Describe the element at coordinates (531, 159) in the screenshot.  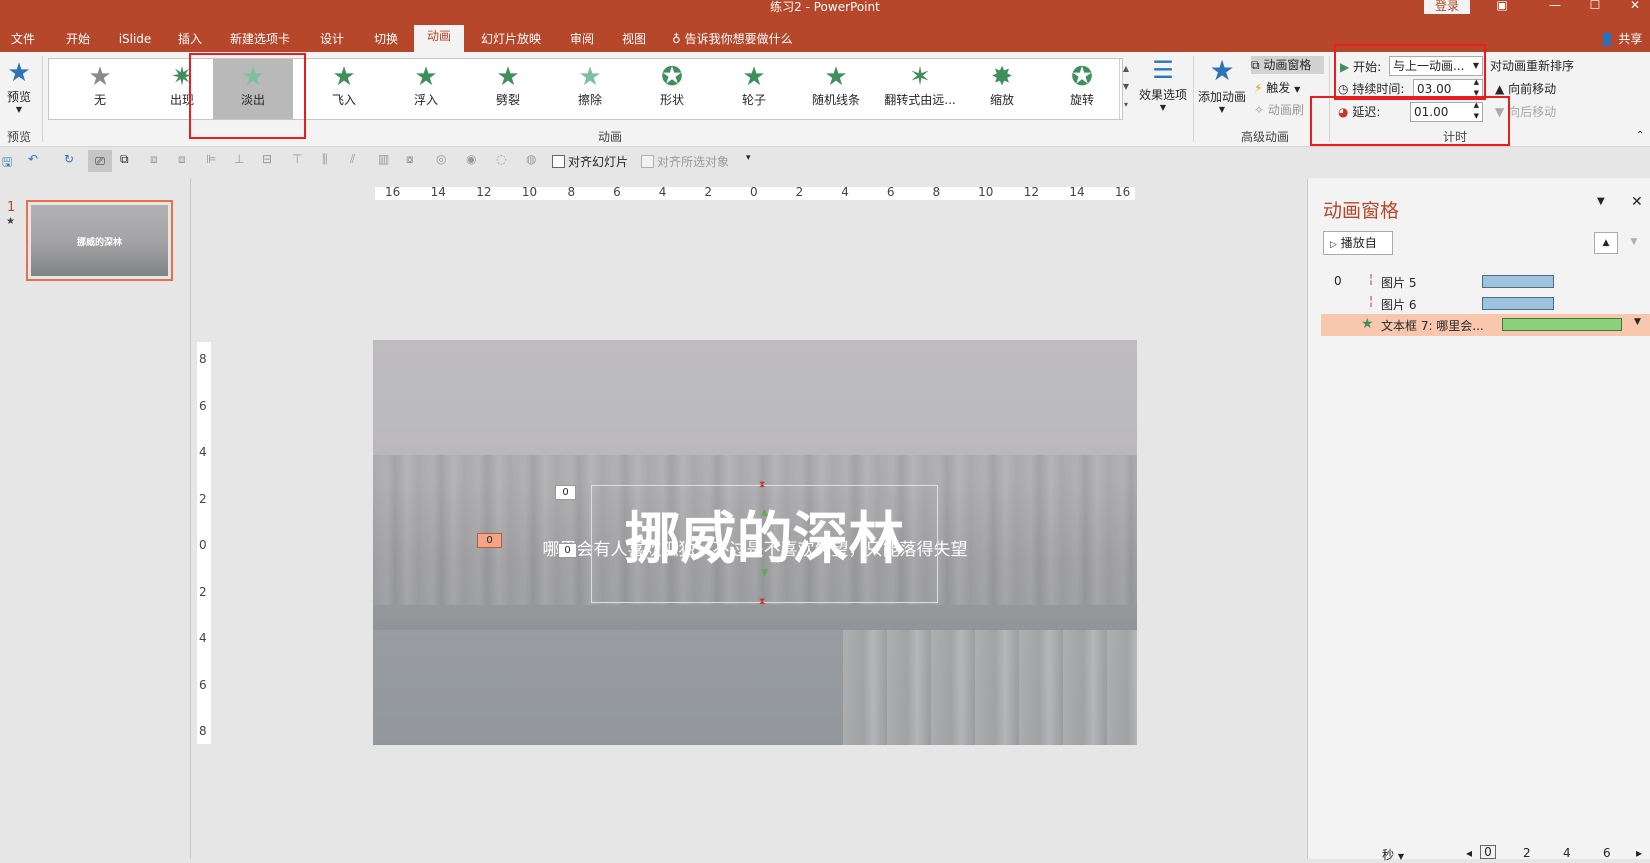
I see `shape-intersect-icon: ◍` at that location.